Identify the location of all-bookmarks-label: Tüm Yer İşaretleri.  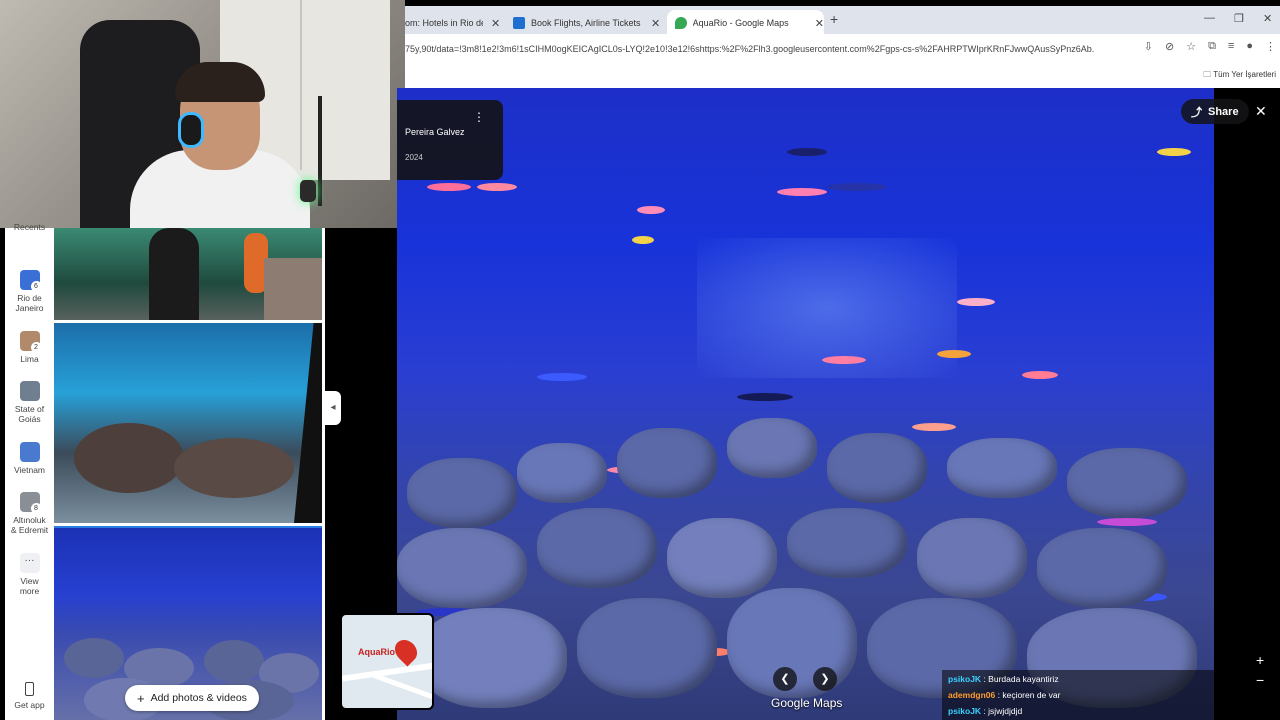
(1244, 74).